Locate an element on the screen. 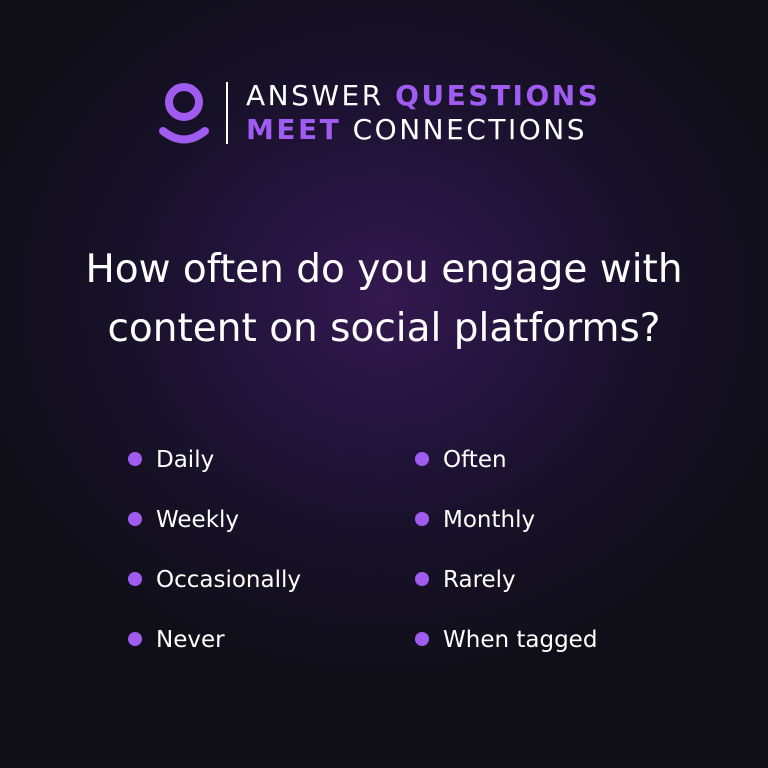  question-line-1: How often do you engage with is located at coordinates (384, 269).